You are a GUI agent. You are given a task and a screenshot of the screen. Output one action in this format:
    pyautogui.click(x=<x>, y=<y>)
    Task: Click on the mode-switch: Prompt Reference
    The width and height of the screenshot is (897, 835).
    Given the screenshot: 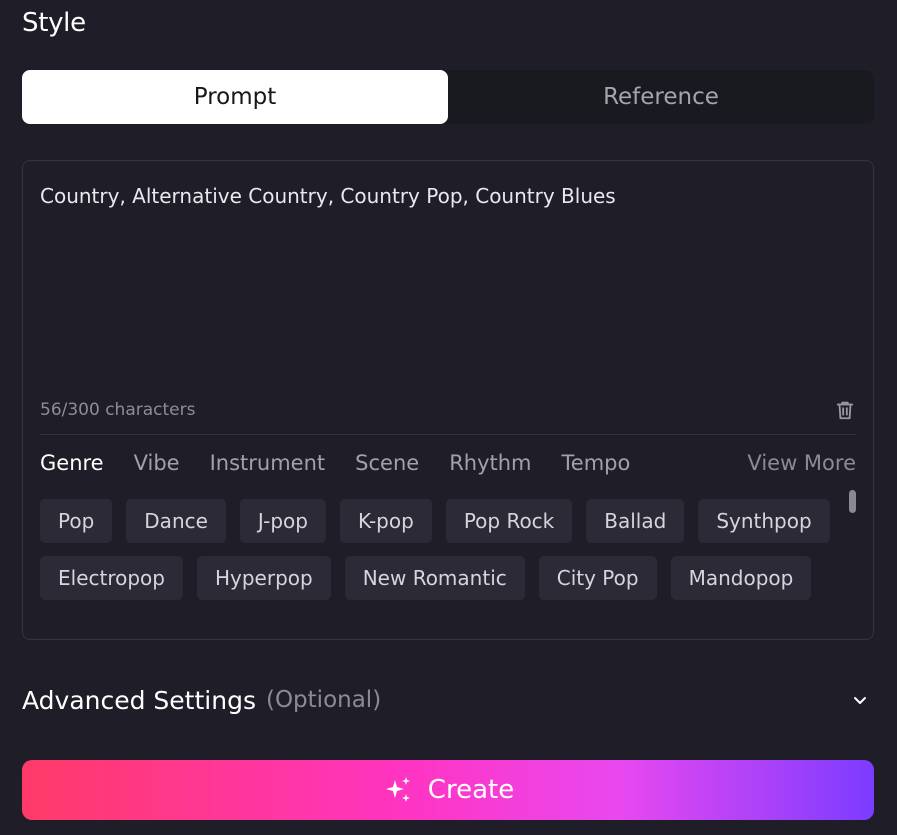 What is the action you would take?
    pyautogui.click(x=448, y=97)
    